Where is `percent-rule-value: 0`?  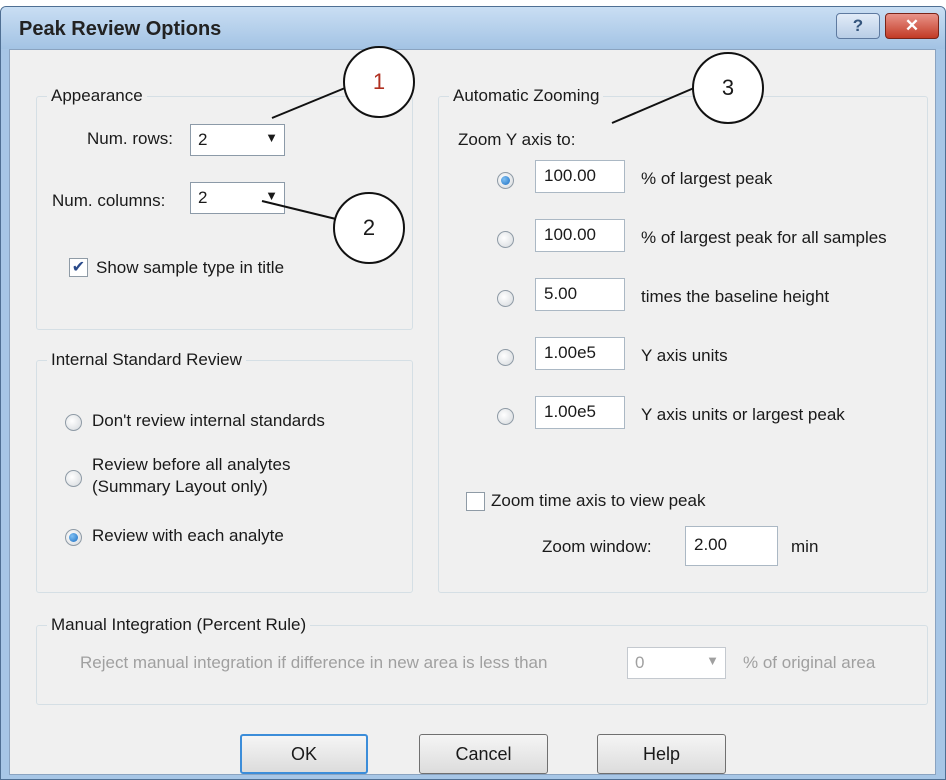
percent-rule-value: 0 is located at coordinates (640, 662).